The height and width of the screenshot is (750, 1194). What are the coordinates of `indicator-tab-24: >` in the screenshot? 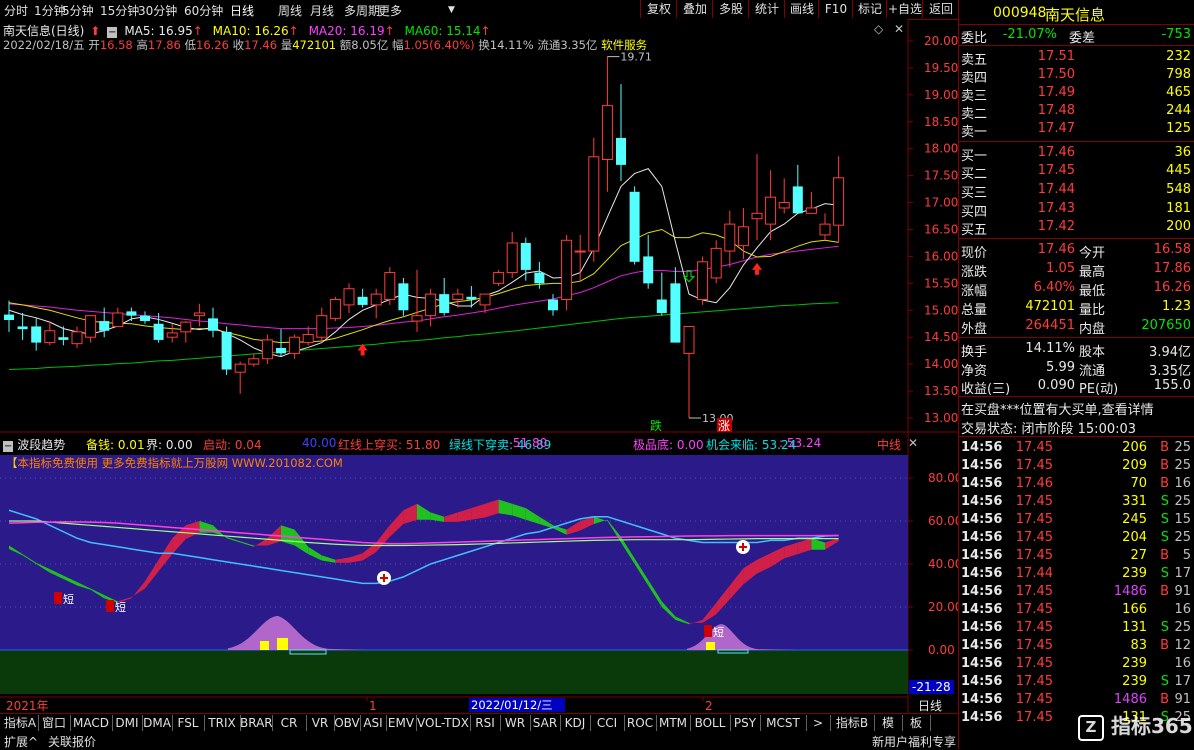 It's located at (818, 723).